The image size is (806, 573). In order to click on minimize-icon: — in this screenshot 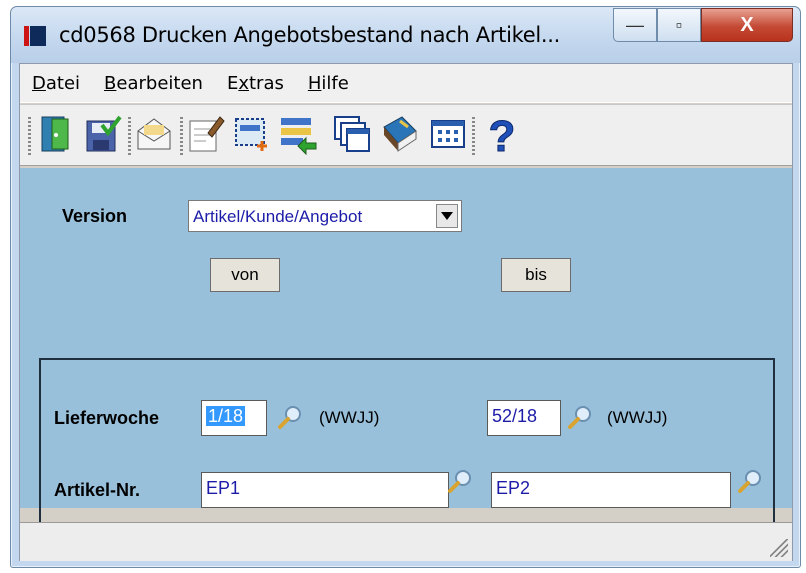, I will do `click(635, 24)`.